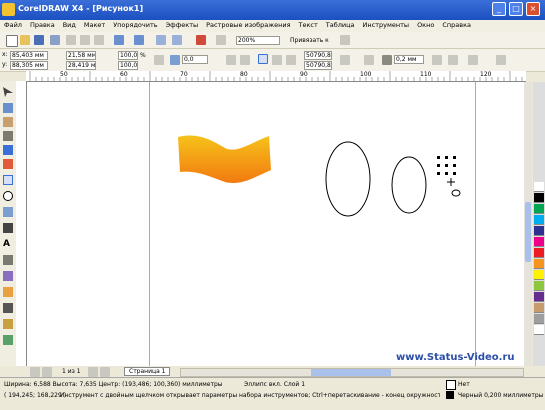 The height and width of the screenshot is (410, 545). I want to click on menu-view: Вид, so click(69, 24).